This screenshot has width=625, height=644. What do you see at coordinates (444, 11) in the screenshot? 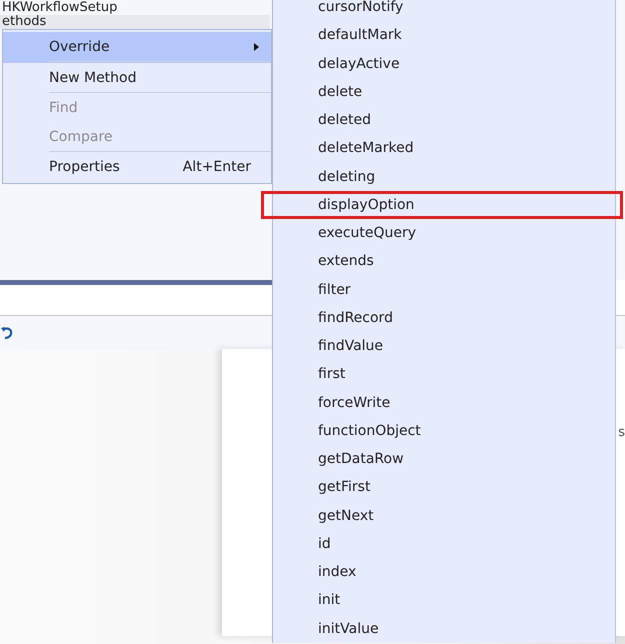
I see `menu-item: cursorNotify` at bounding box center [444, 11].